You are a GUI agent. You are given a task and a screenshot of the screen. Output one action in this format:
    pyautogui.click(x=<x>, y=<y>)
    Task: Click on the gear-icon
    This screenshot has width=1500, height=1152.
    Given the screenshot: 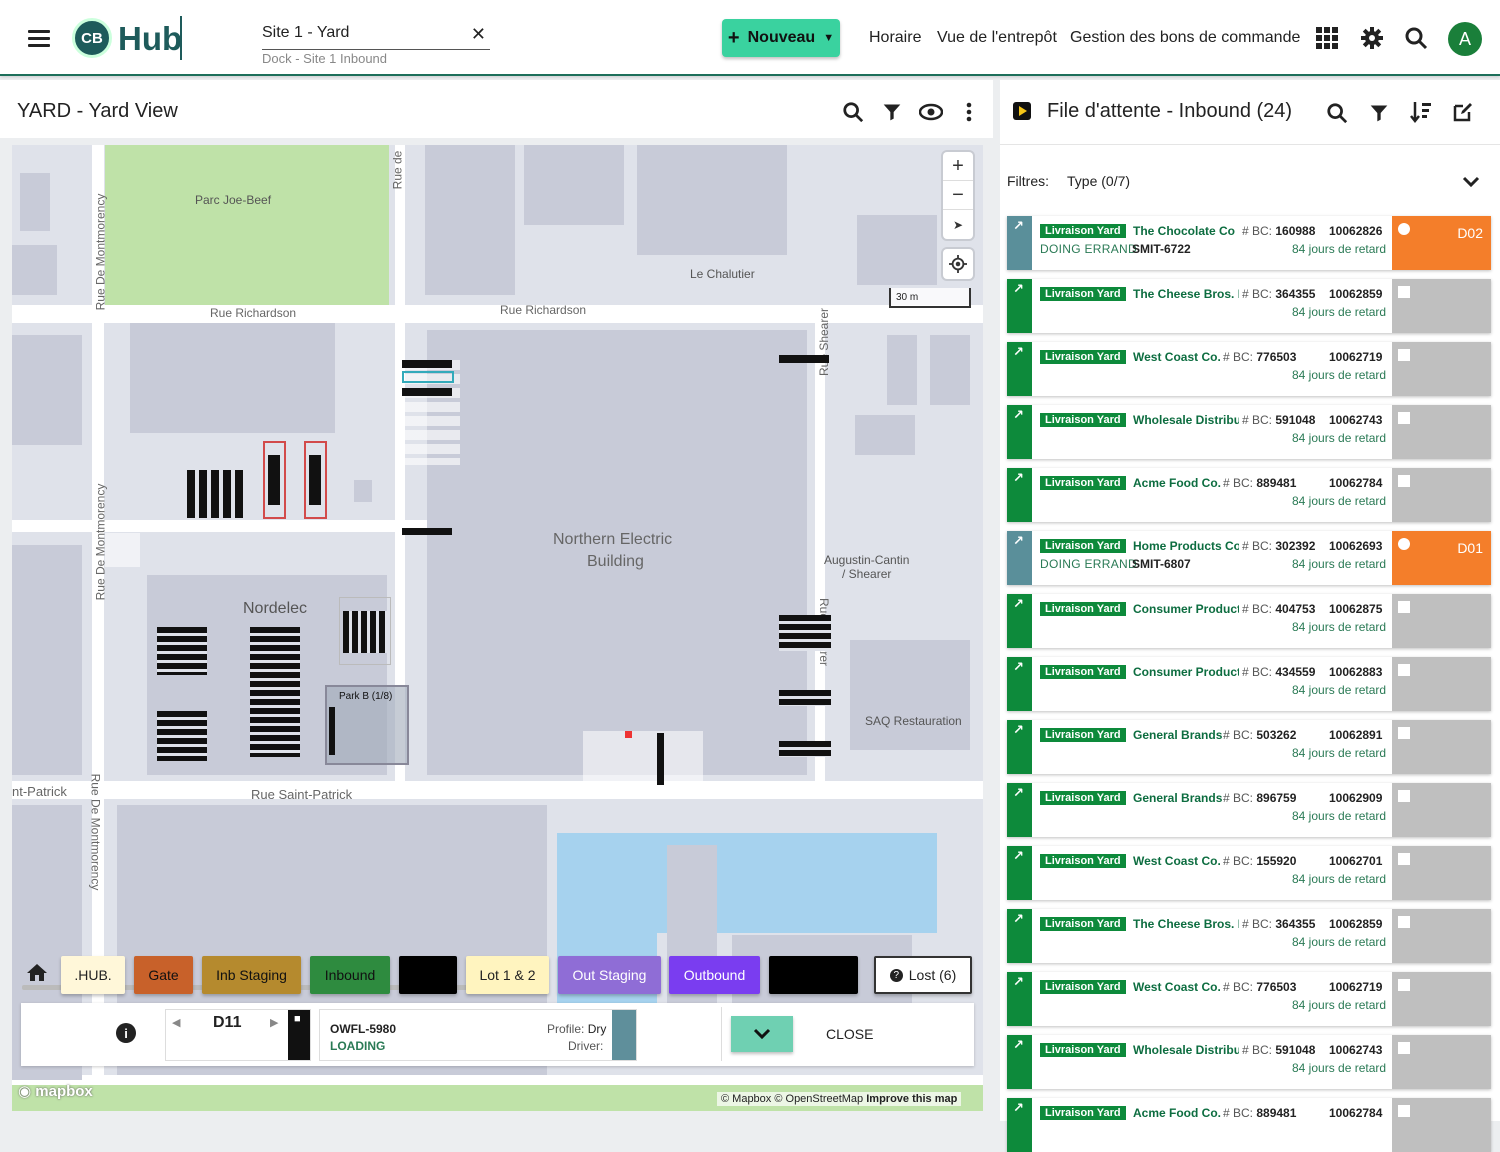 What is the action you would take?
    pyautogui.click(x=1372, y=38)
    